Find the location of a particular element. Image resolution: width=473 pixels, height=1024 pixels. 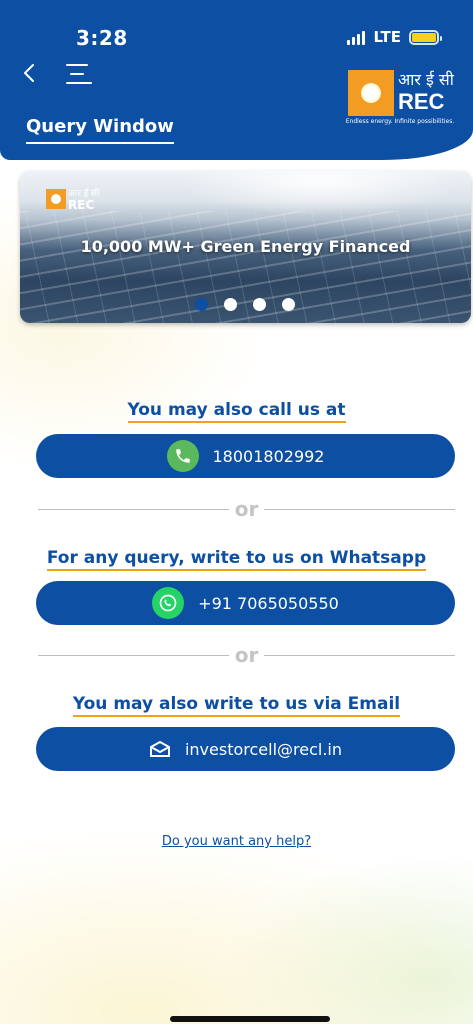

chevron-left-icon is located at coordinates (33, 74).